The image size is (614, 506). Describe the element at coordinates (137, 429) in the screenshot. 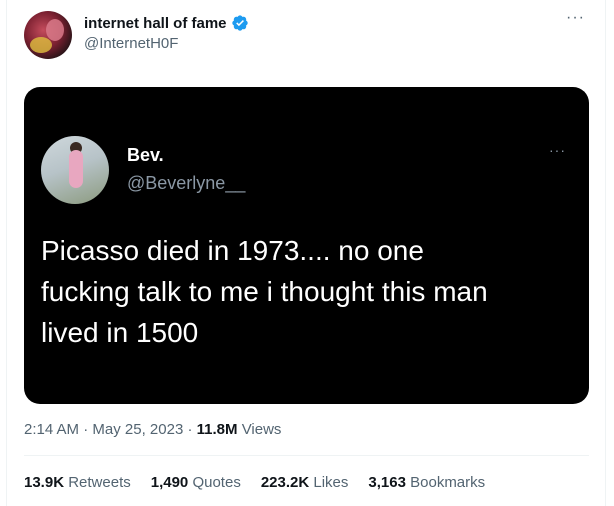

I see `tweet-date: May 25, 2023` at that location.